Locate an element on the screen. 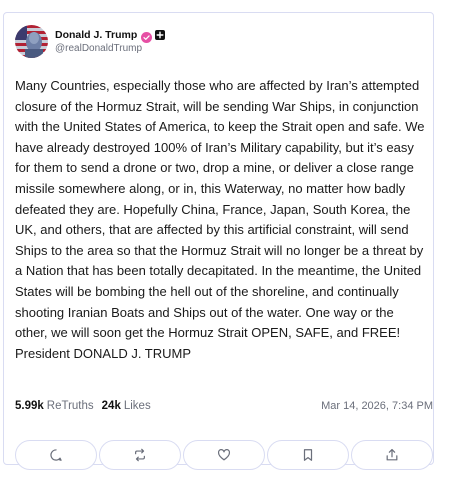 This screenshot has height=480, width=451. post-header: Donald J. Trump @realDonaldTrump is located at coordinates (90, 42).